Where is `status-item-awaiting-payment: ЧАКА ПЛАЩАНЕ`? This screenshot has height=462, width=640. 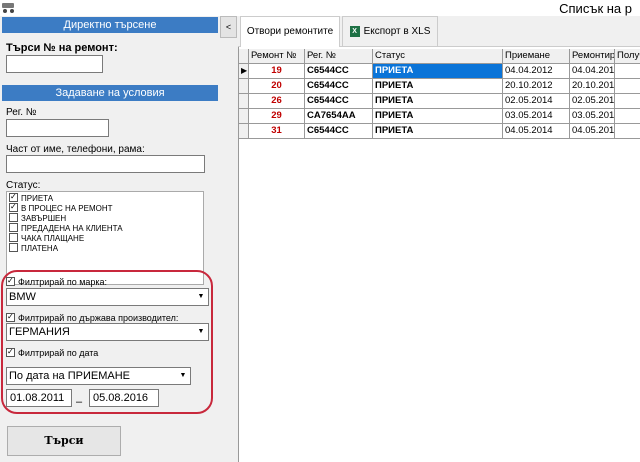 status-item-awaiting-payment: ЧАКА ПЛАЩАНЕ is located at coordinates (47, 238).